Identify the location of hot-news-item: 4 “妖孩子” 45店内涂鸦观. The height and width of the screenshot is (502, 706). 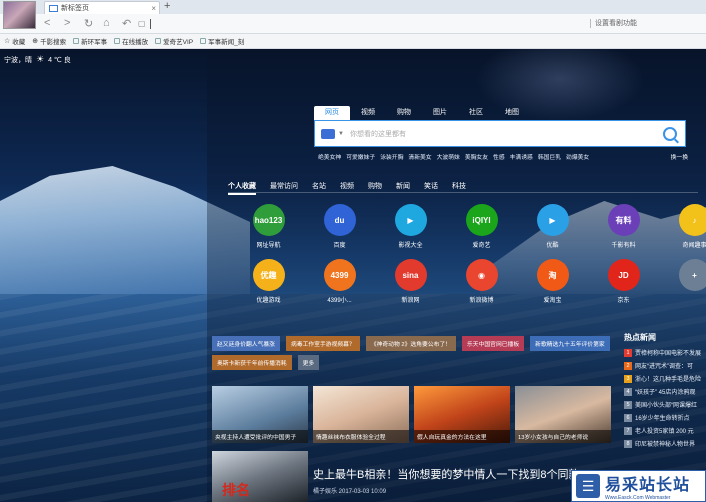
(665, 391).